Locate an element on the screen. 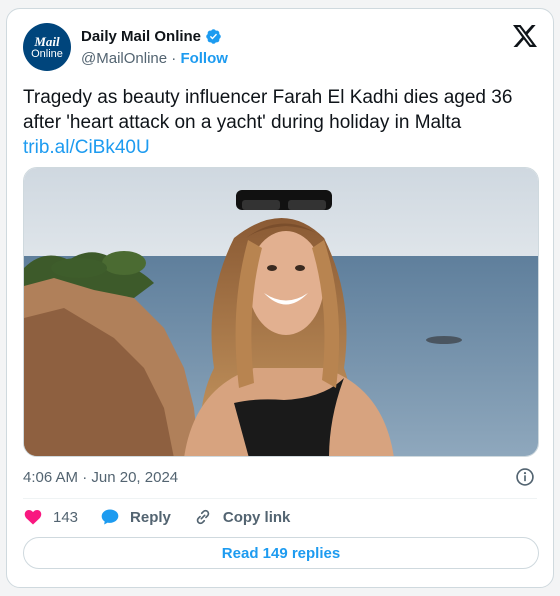 Image resolution: width=560 pixels, height=596 pixels. avatar: Mail Online is located at coordinates (47, 47).